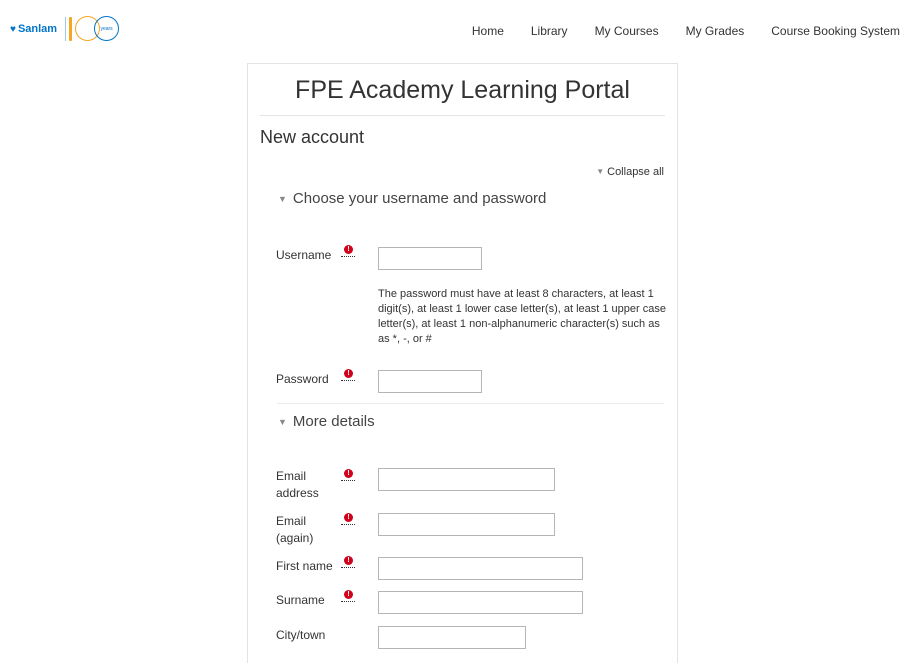 The width and height of the screenshot is (903, 663). What do you see at coordinates (835, 31) in the screenshot?
I see `nav-course-booking-system: Course Booking System` at bounding box center [835, 31].